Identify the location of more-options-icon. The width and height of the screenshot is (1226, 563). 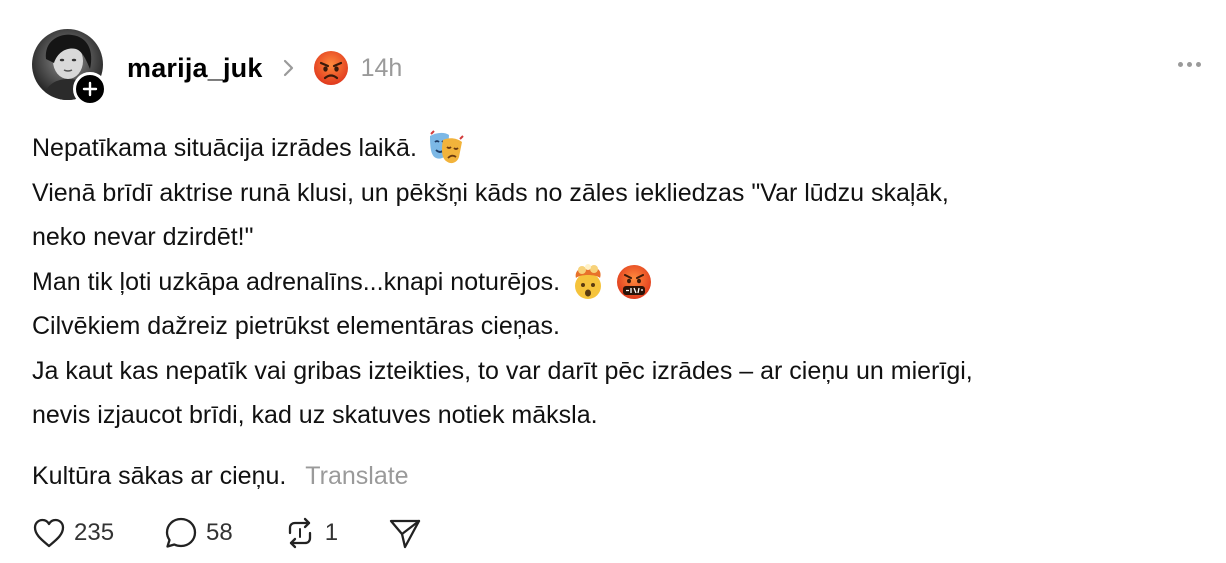
(1189, 64).